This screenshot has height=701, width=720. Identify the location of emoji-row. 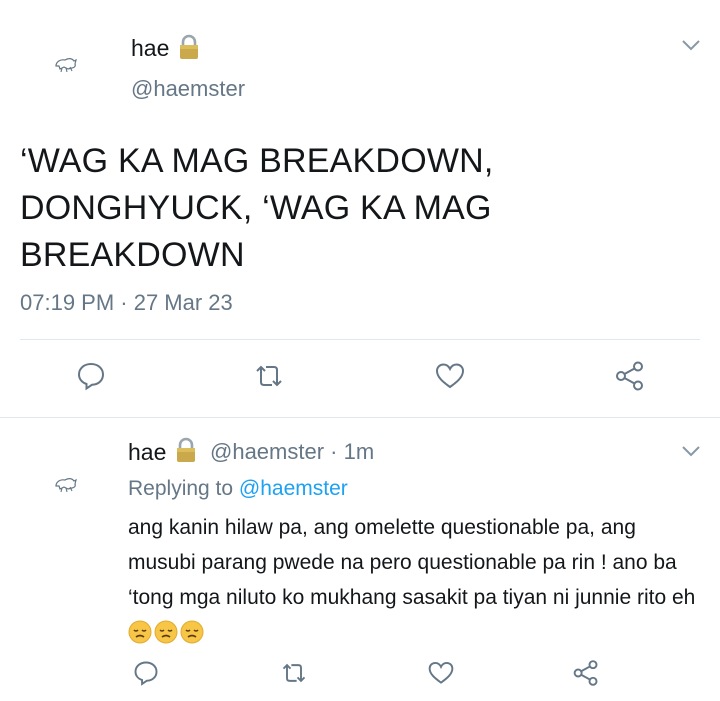
(167, 632).